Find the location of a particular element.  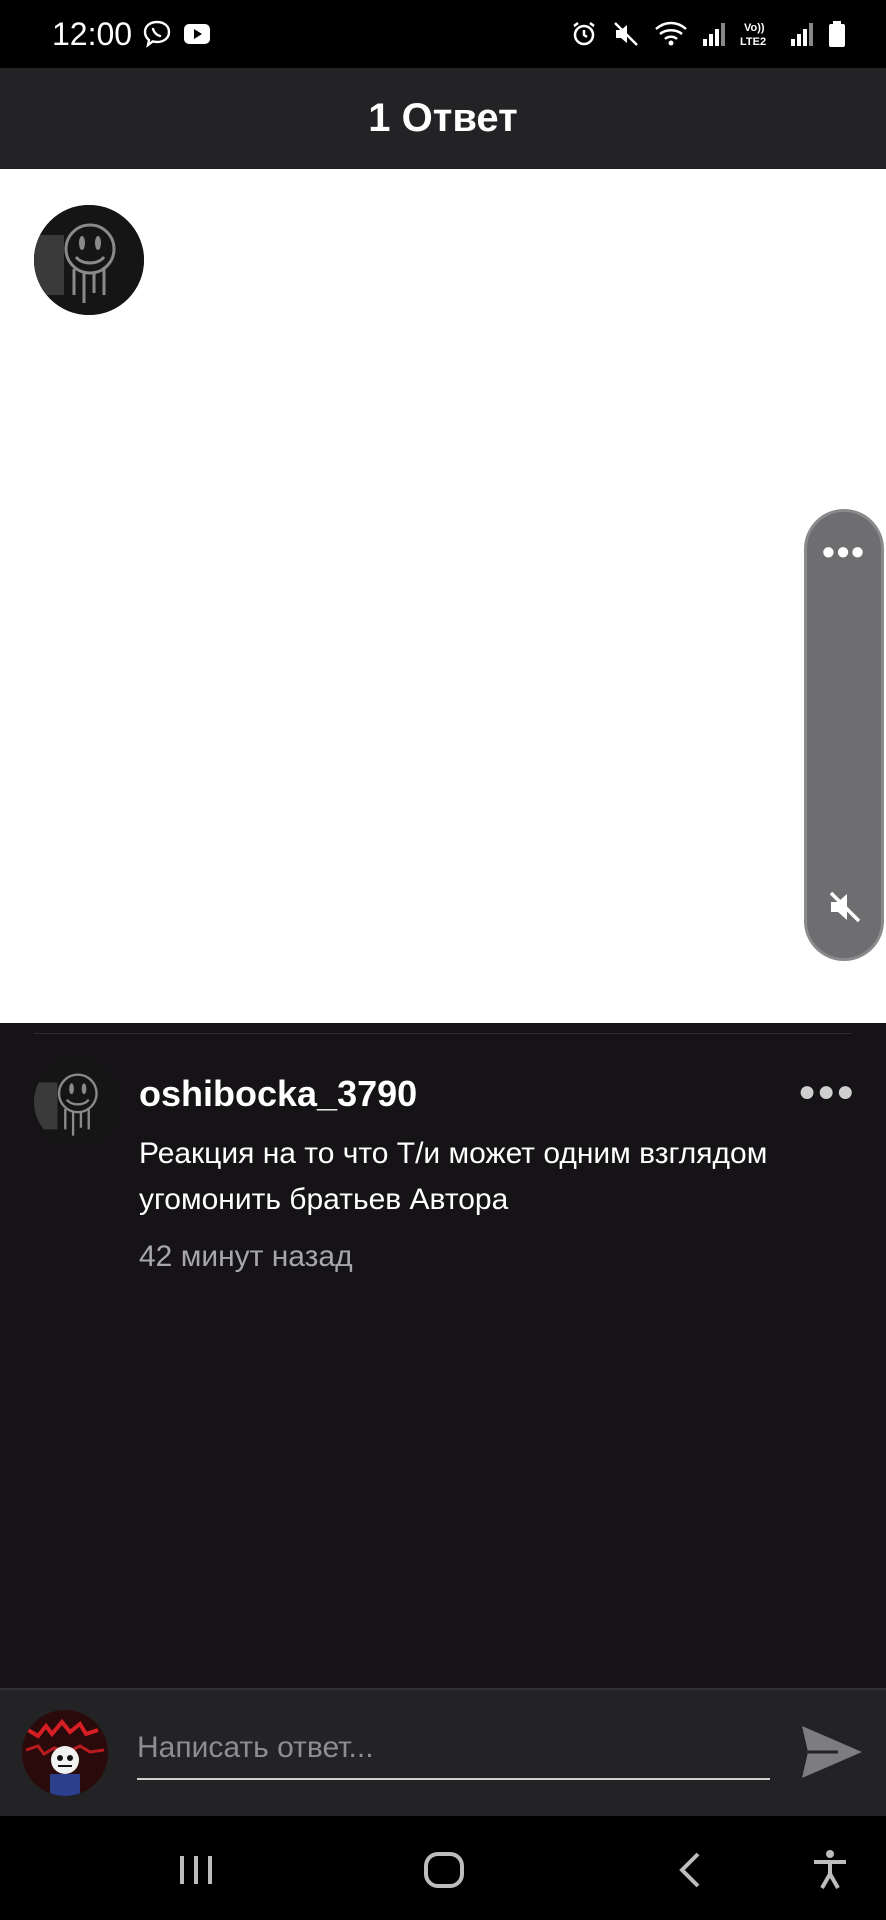

status-right: Vo)) LTE2 is located at coordinates (708, 34).